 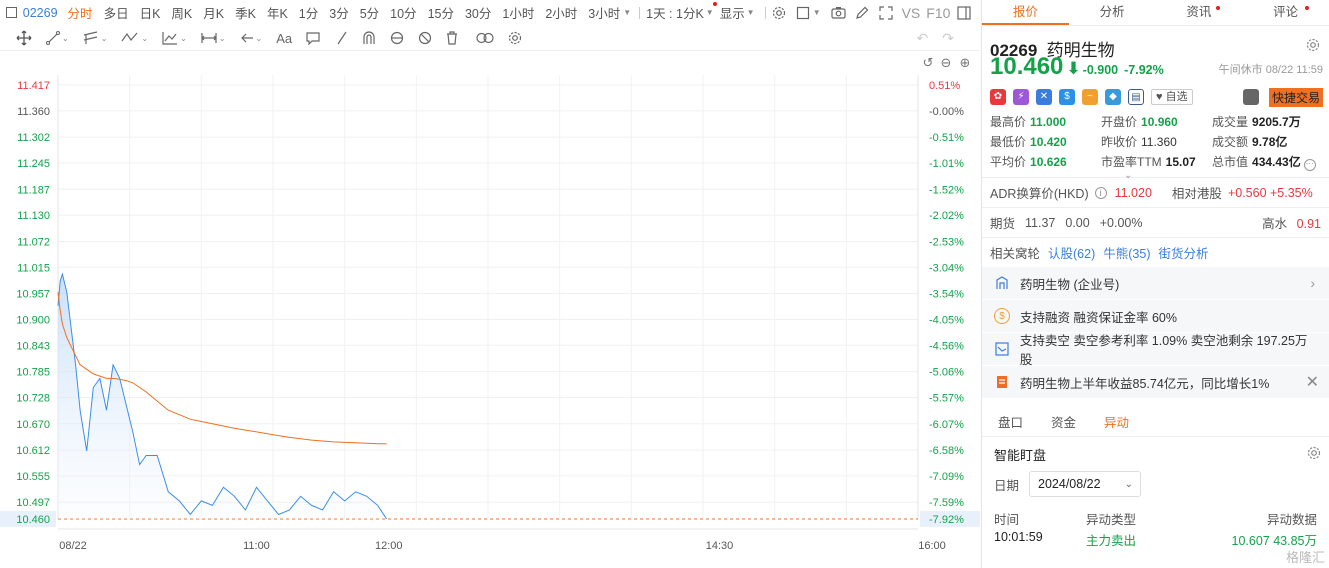 What do you see at coordinates (518, 12) in the screenshot?
I see `period-tab-1h: 1小时` at bounding box center [518, 12].